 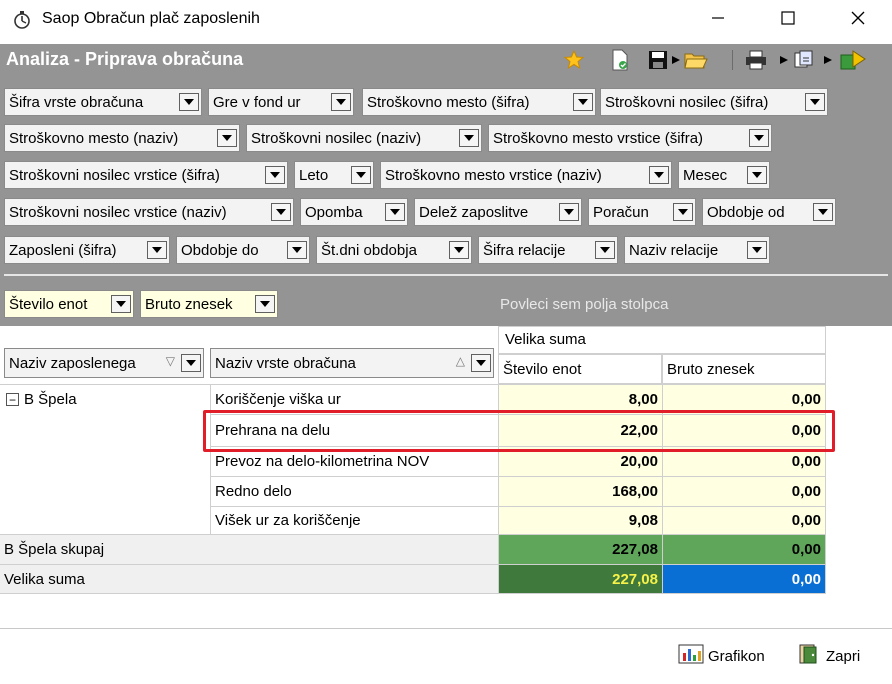 What do you see at coordinates (125, 59) in the screenshot?
I see `page-title: Analiza - Priprava obračuna` at bounding box center [125, 59].